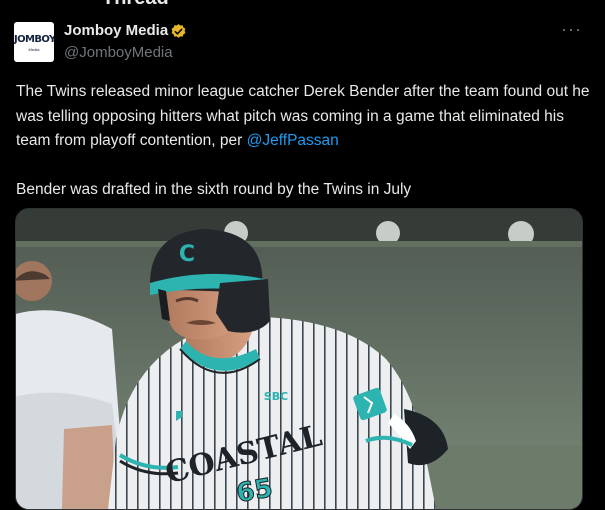  Describe the element at coordinates (135, 5) in the screenshot. I see `page-title: Thread` at that location.